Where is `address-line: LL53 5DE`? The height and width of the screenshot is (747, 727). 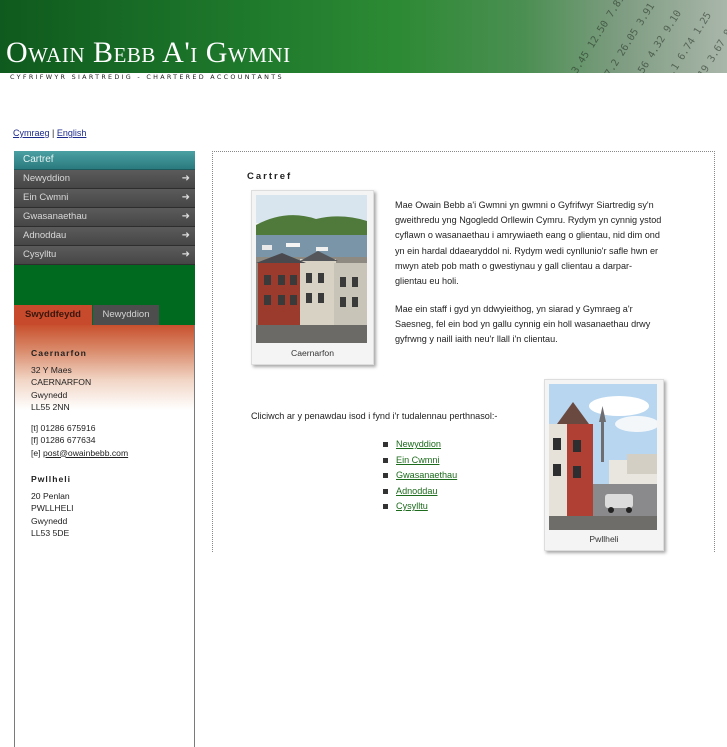
address-line: LL53 5DE is located at coordinates (50, 533).